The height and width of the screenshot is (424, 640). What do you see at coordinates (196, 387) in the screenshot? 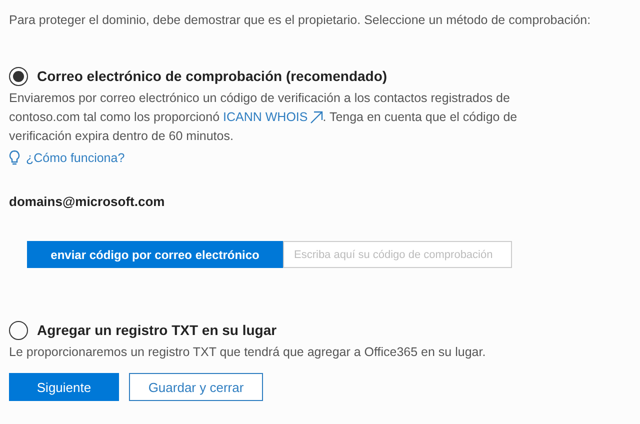
I see `save-close-button: Guardar y cerrar` at bounding box center [196, 387].